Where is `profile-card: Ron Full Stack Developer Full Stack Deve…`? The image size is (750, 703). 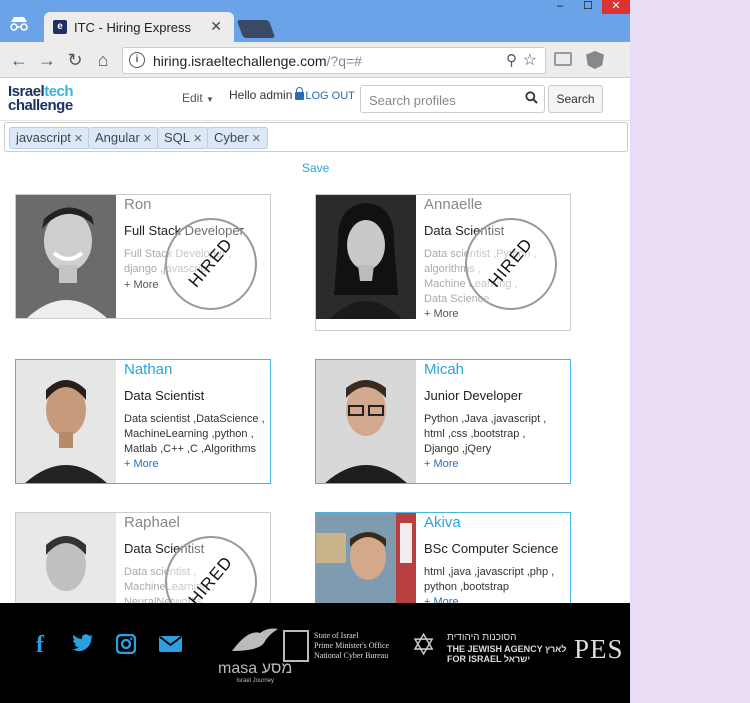
profile-card: Ron Full Stack Developer Full Stack Deve… is located at coordinates (143, 256).